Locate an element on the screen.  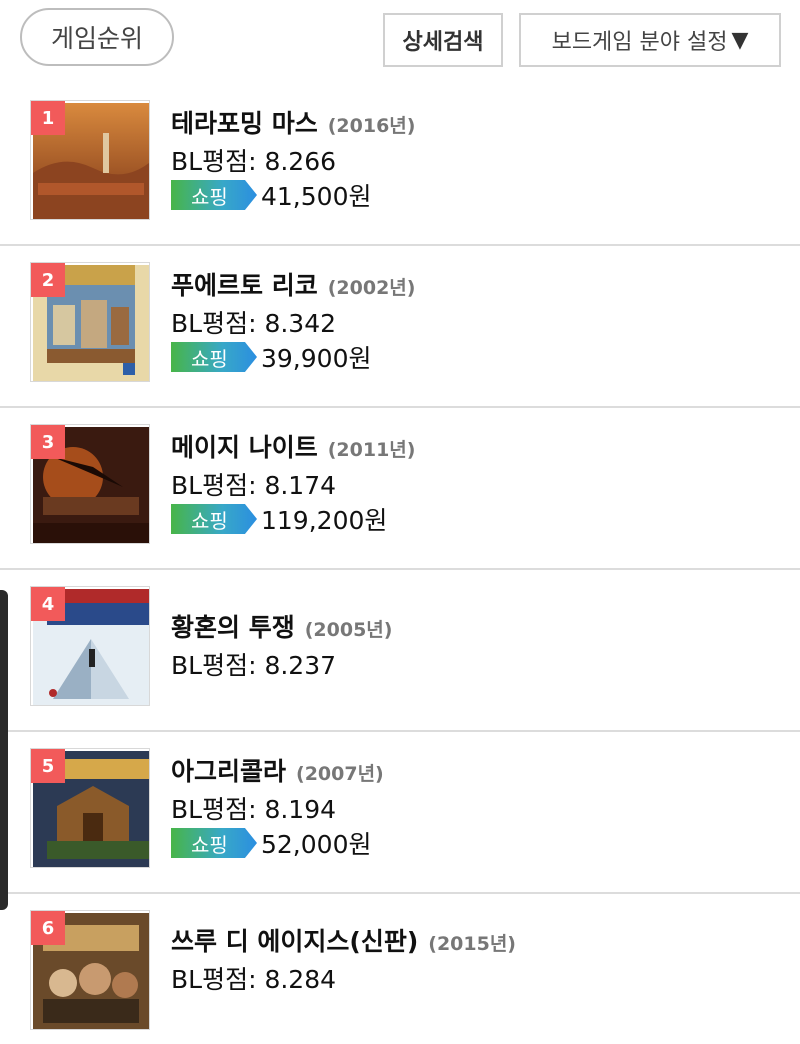
shopping-info: 쇼핑 41,500원 is located at coordinates (271, 195).